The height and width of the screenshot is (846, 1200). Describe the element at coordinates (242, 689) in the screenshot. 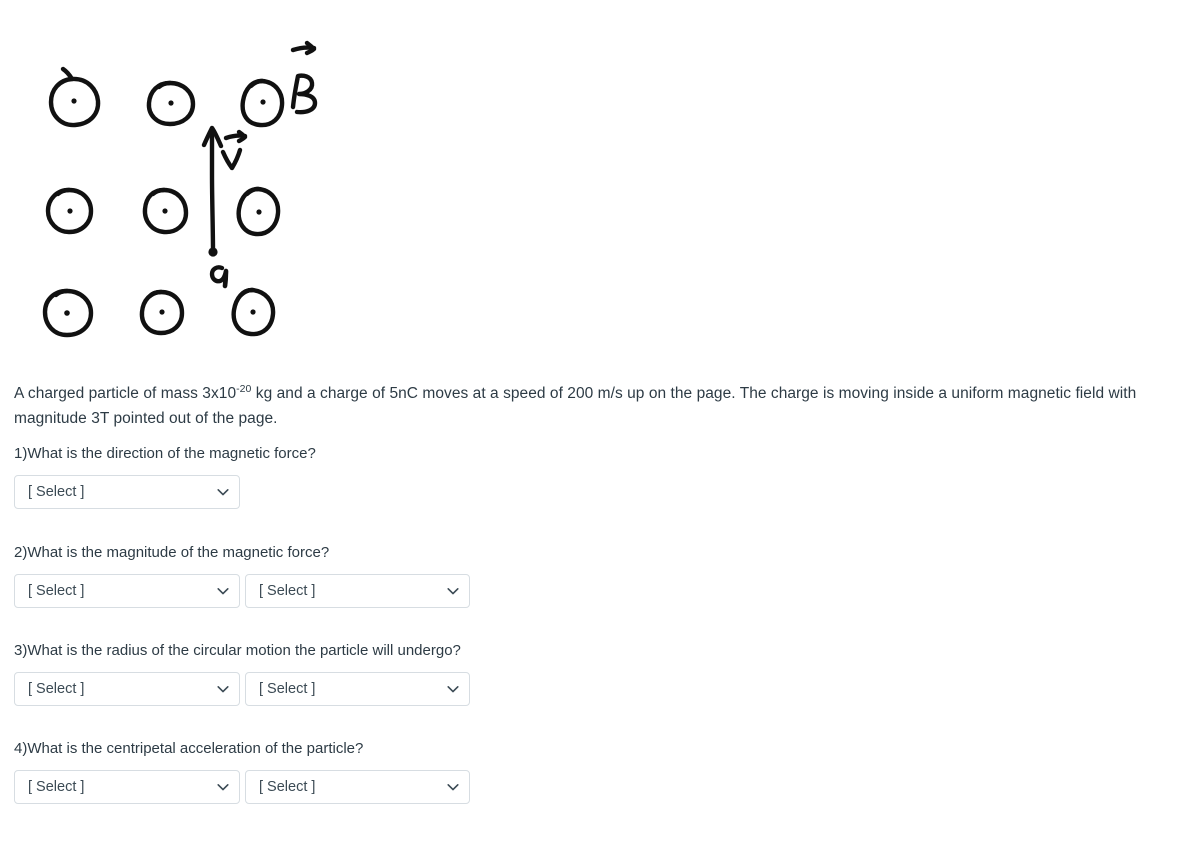

I see `selects-row-3: [ Select ] [ Select ]` at that location.